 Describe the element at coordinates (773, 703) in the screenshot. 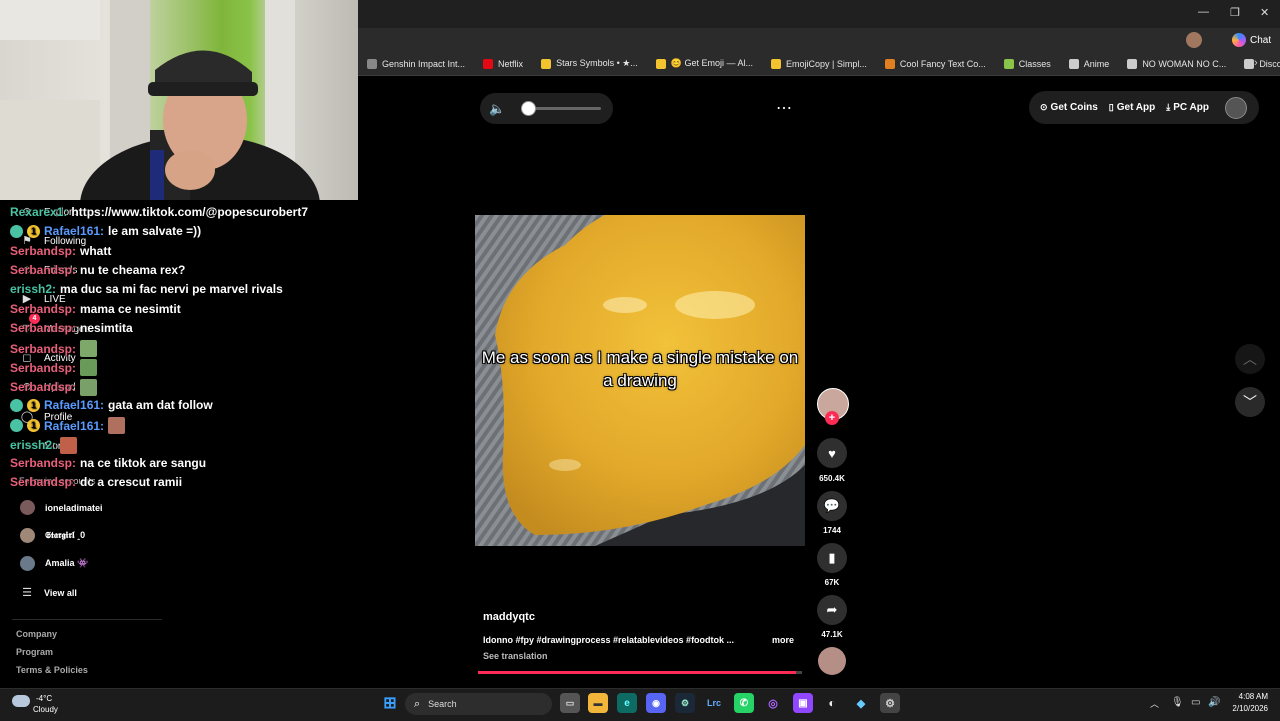

I see `obs-icon: ◎` at that location.